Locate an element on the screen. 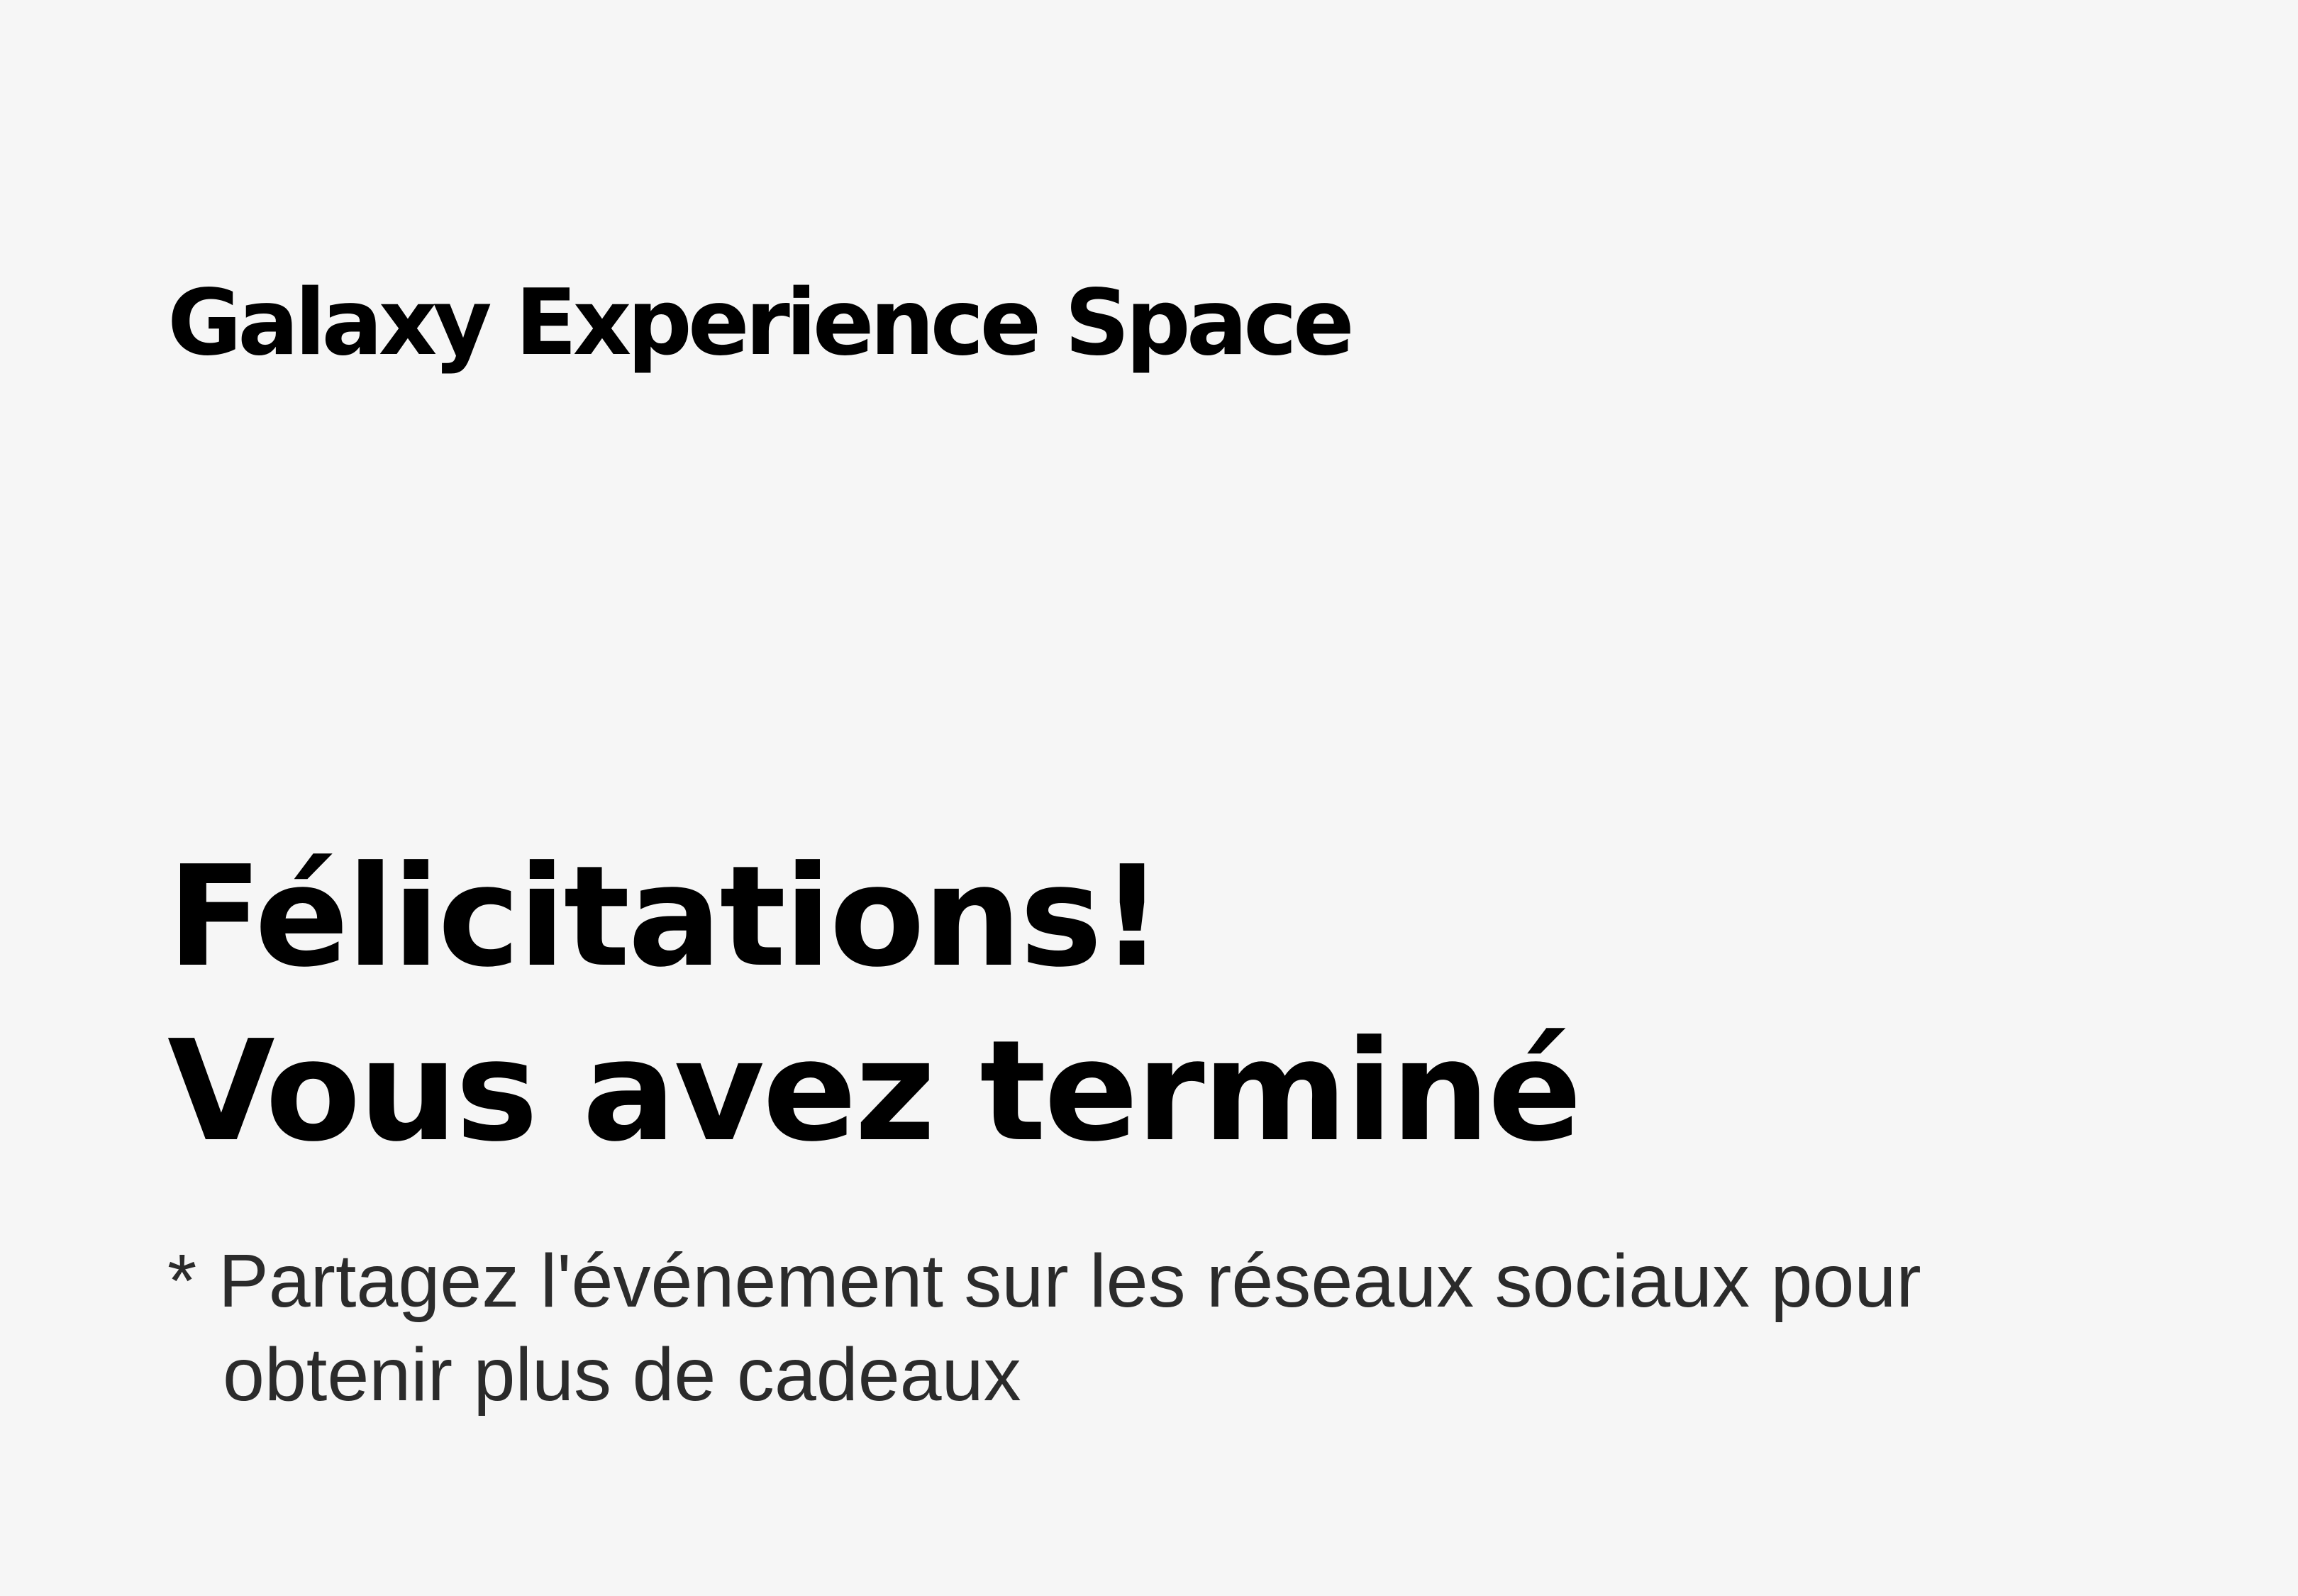 The height and width of the screenshot is (1596, 2298). headline-congrats: Félicitations! is located at coordinates (665, 917).